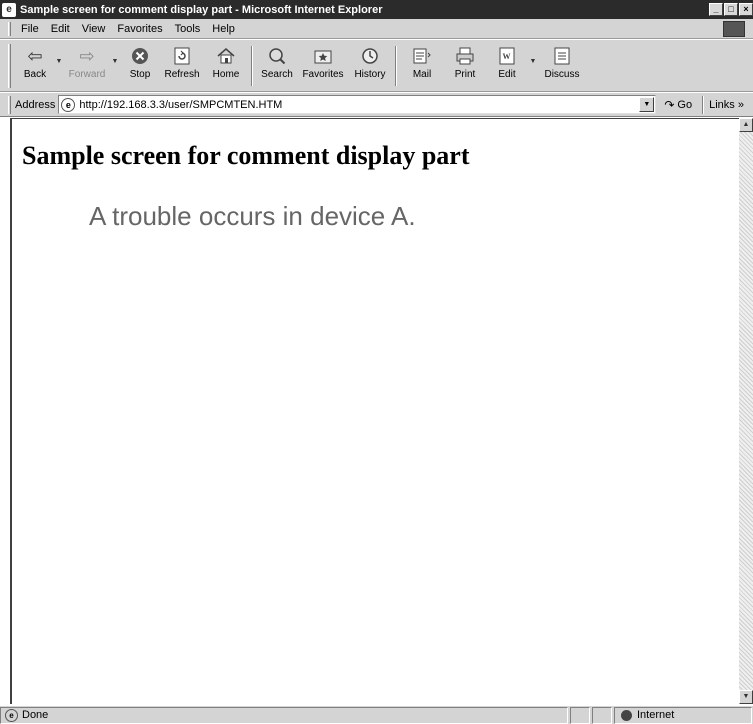  What do you see at coordinates (94, 29) in the screenshot?
I see `menu-view: View` at bounding box center [94, 29].